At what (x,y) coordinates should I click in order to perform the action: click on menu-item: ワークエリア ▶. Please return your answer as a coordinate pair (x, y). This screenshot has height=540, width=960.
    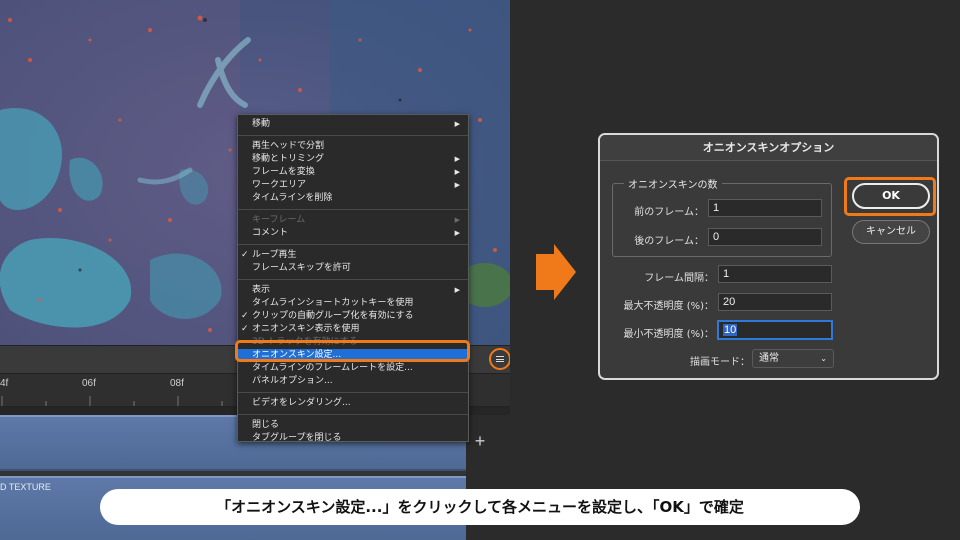
    Looking at the image, I should click on (353, 185).